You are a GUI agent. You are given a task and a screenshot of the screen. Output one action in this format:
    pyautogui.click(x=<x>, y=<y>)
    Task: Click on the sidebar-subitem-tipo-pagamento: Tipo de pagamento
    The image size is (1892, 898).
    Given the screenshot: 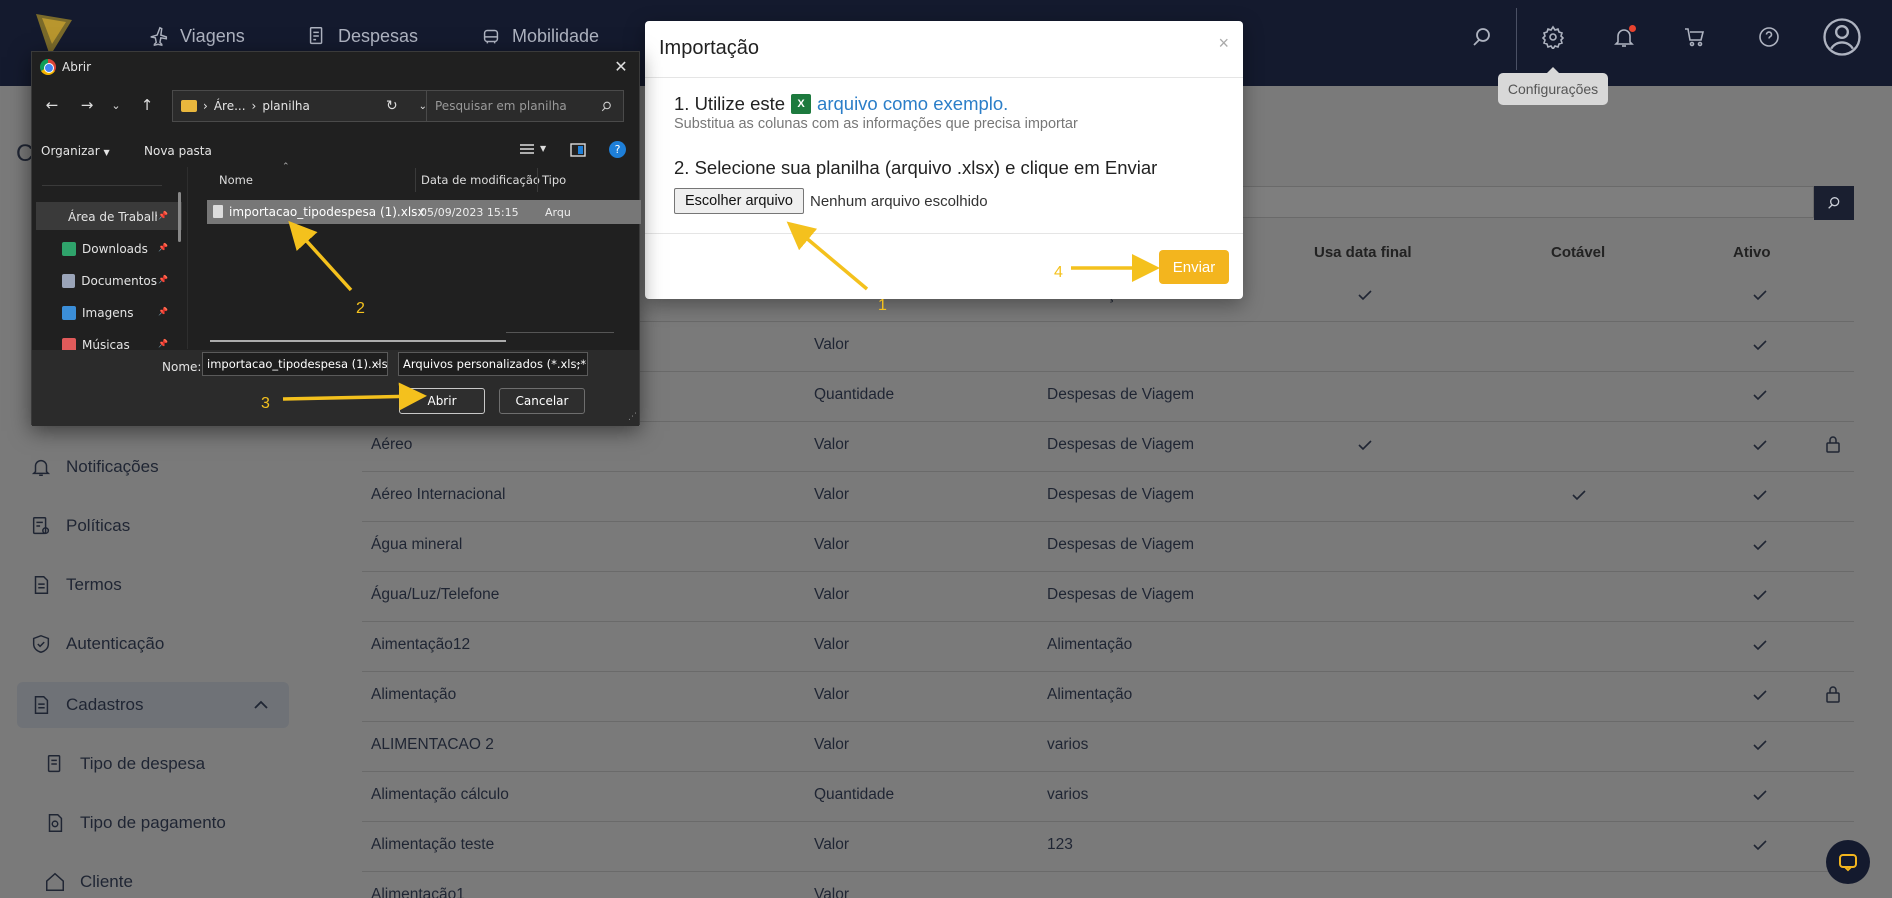 What is the action you would take?
    pyautogui.click(x=135, y=823)
    